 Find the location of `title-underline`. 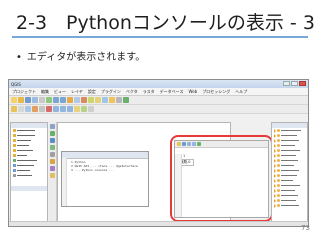

title-underline is located at coordinates (160, 37).